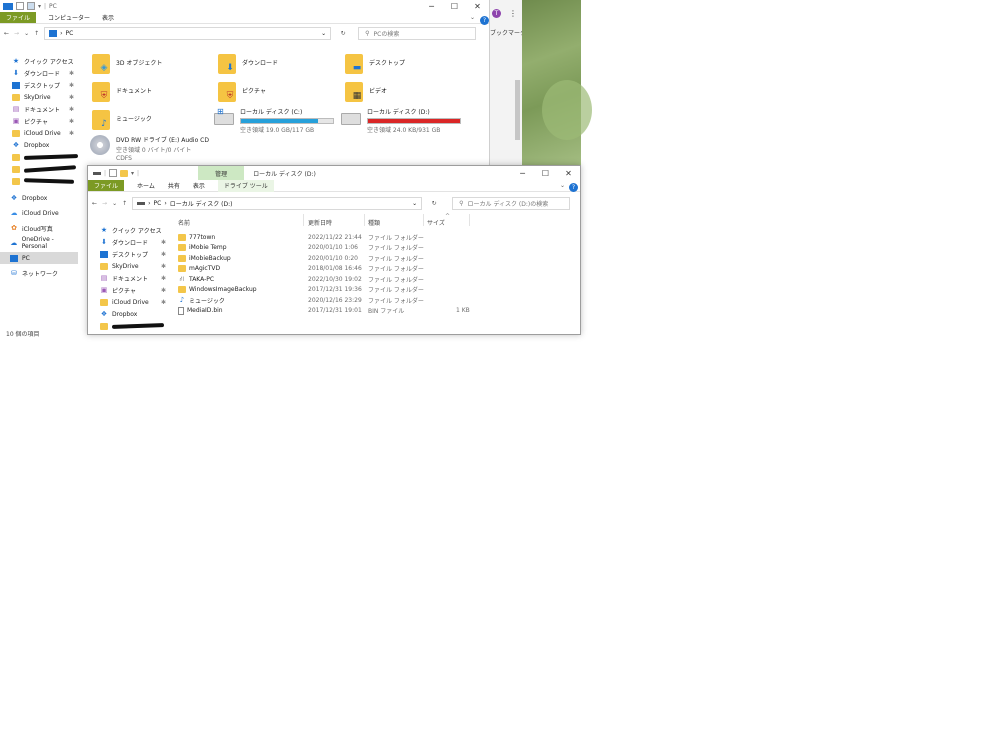  Describe the element at coordinates (242, 92) in the screenshot. I see `tile-pictures: ⛨ ピクチャ` at that location.